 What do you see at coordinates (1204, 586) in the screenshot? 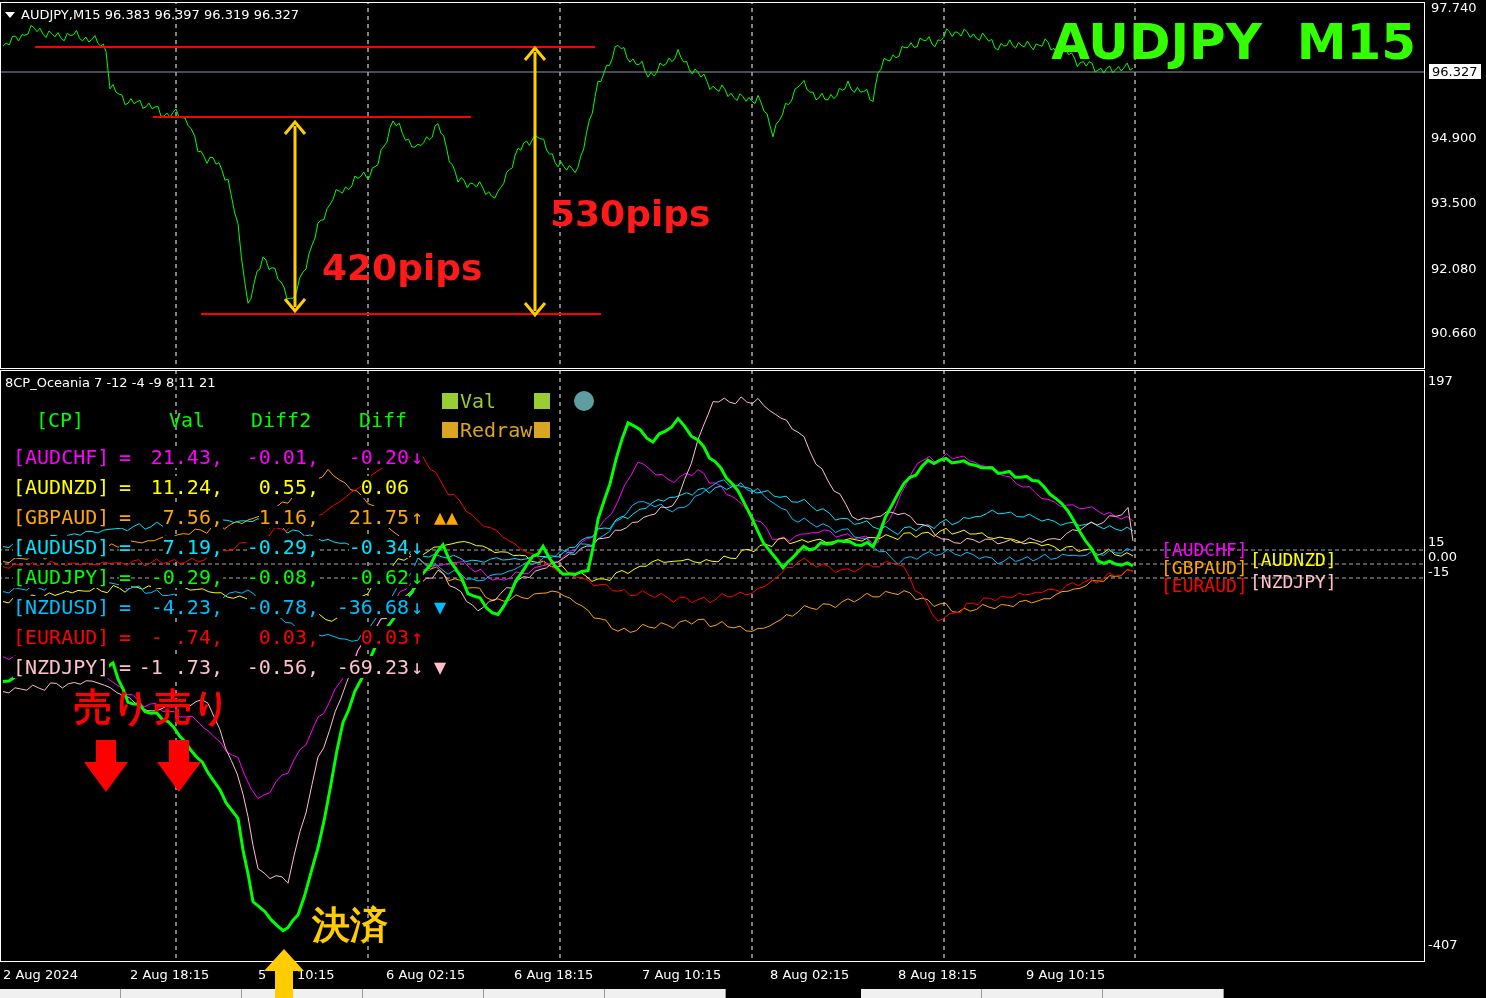
I see `line-end-label: [EURAUD]` at bounding box center [1204, 586].